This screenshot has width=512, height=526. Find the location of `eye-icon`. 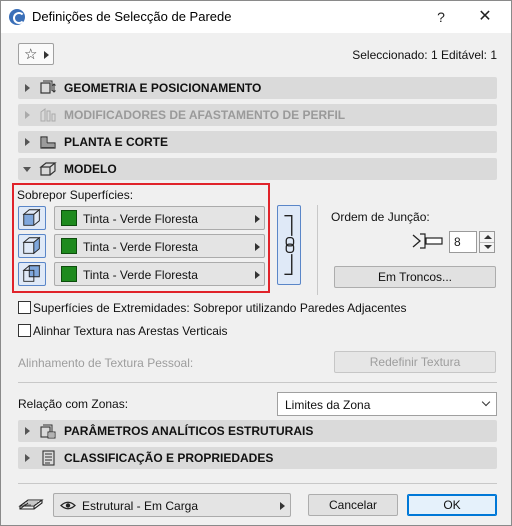

eye-icon is located at coordinates (68, 505).